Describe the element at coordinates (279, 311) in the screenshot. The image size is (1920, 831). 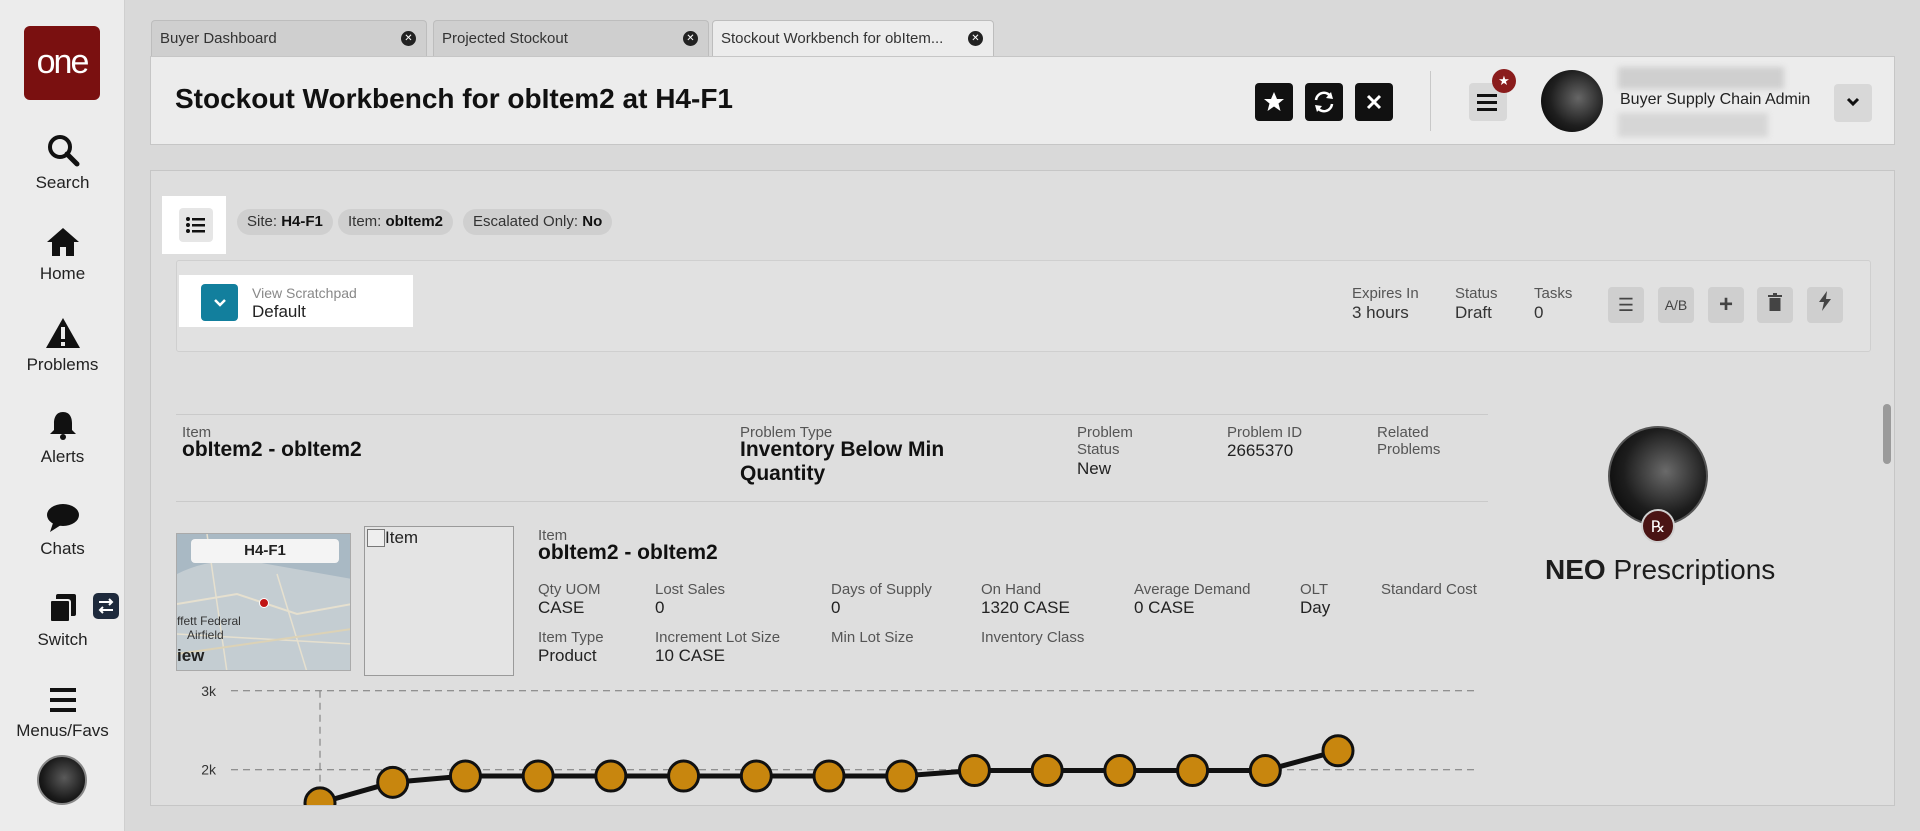
I see `scratchpad-value: Default` at that location.